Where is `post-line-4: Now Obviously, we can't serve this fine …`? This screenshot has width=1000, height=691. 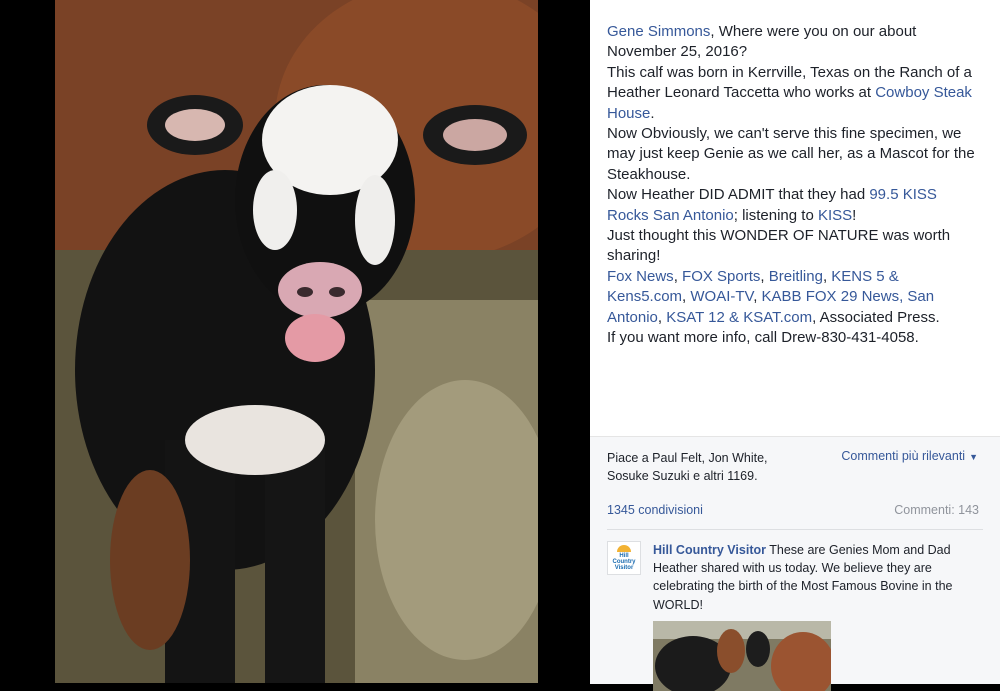 post-line-4: Now Obviously, we can't serve this fine … is located at coordinates (791, 154).